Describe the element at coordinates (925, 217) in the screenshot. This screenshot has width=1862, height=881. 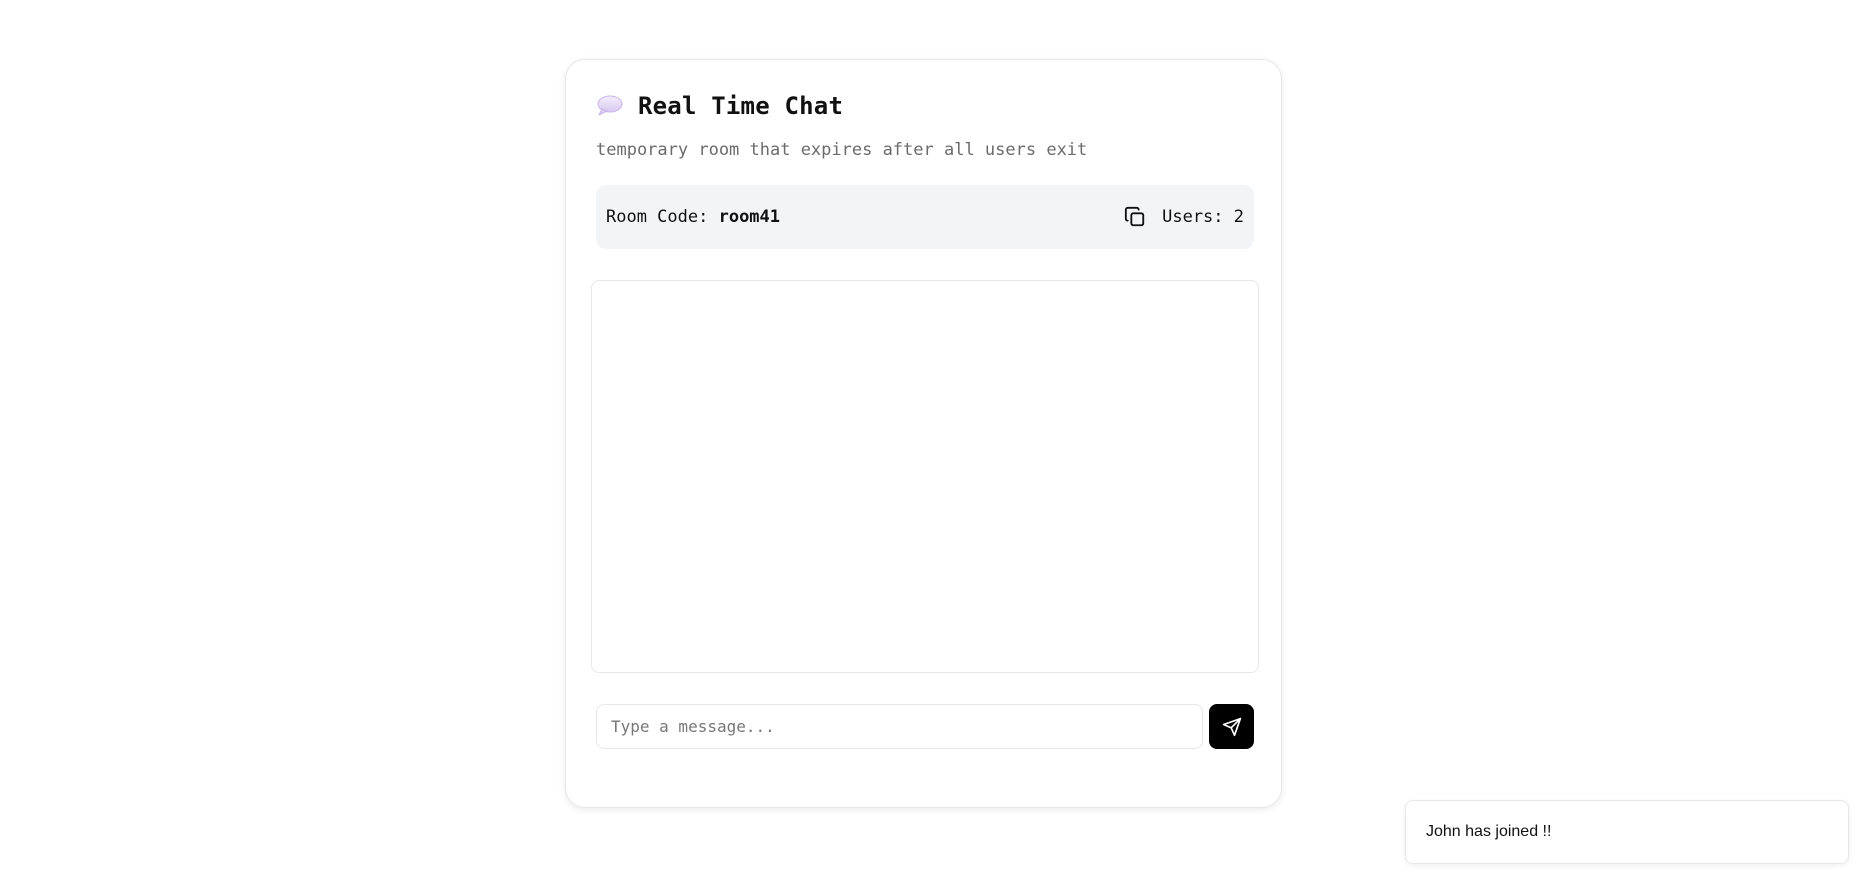
I see `room-info-bar: Room Code: room41 Users: 2` at that location.